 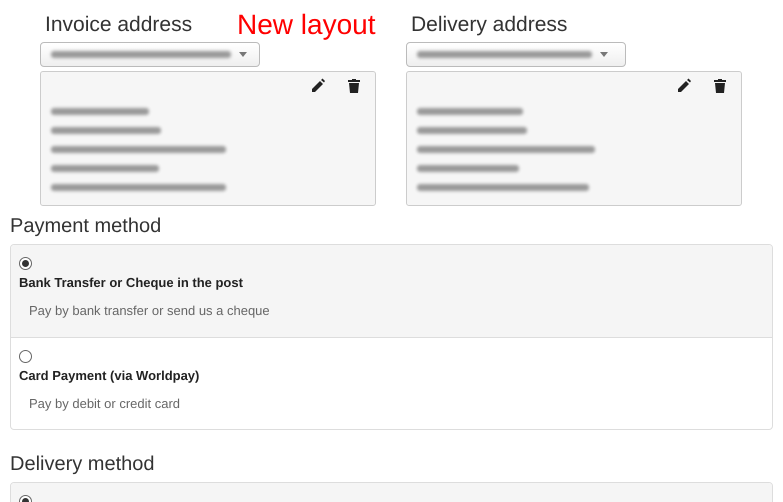 What do you see at coordinates (131, 283) in the screenshot?
I see `option-label: Bank Transfer or Cheque in the post` at bounding box center [131, 283].